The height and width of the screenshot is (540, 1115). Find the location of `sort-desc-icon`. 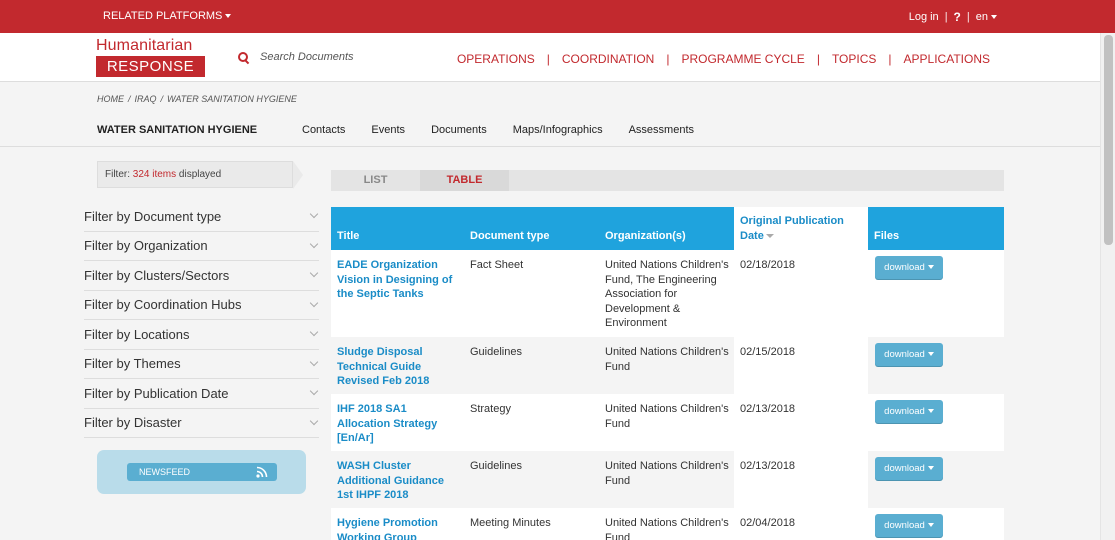

sort-desc-icon is located at coordinates (769, 236).